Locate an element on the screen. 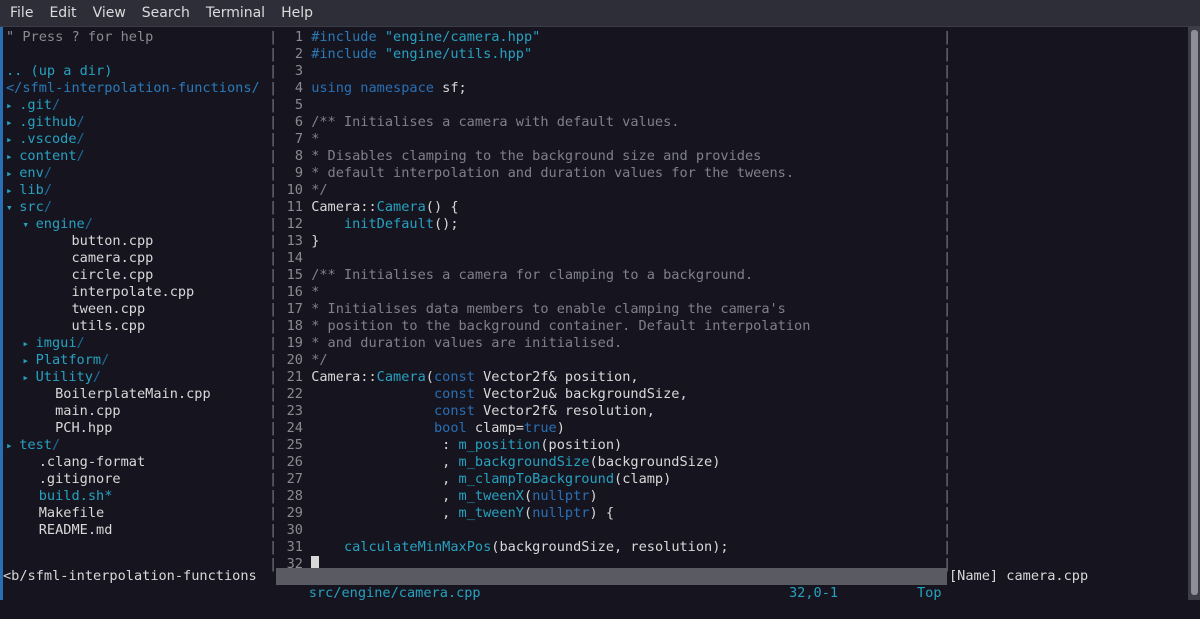 This screenshot has width=1200, height=619. tree-file: button.cpp is located at coordinates (79, 241).